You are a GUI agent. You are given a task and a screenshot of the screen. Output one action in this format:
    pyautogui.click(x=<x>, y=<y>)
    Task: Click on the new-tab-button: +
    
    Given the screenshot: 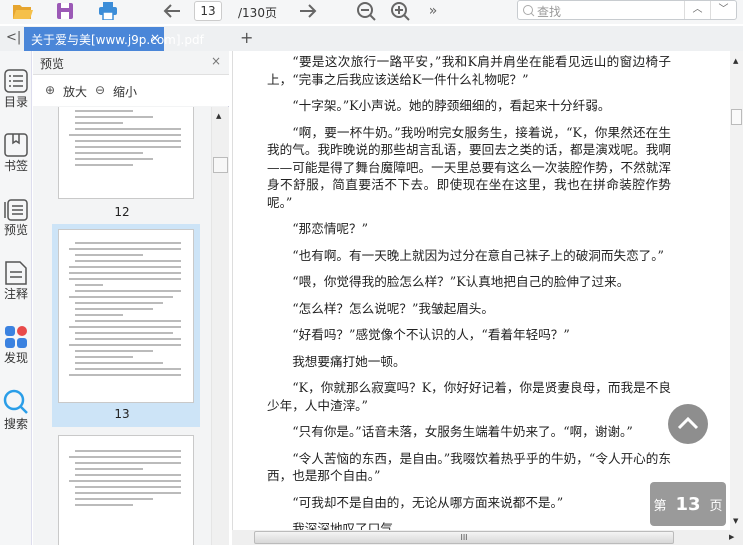 What is the action you would take?
    pyautogui.click(x=246, y=37)
    